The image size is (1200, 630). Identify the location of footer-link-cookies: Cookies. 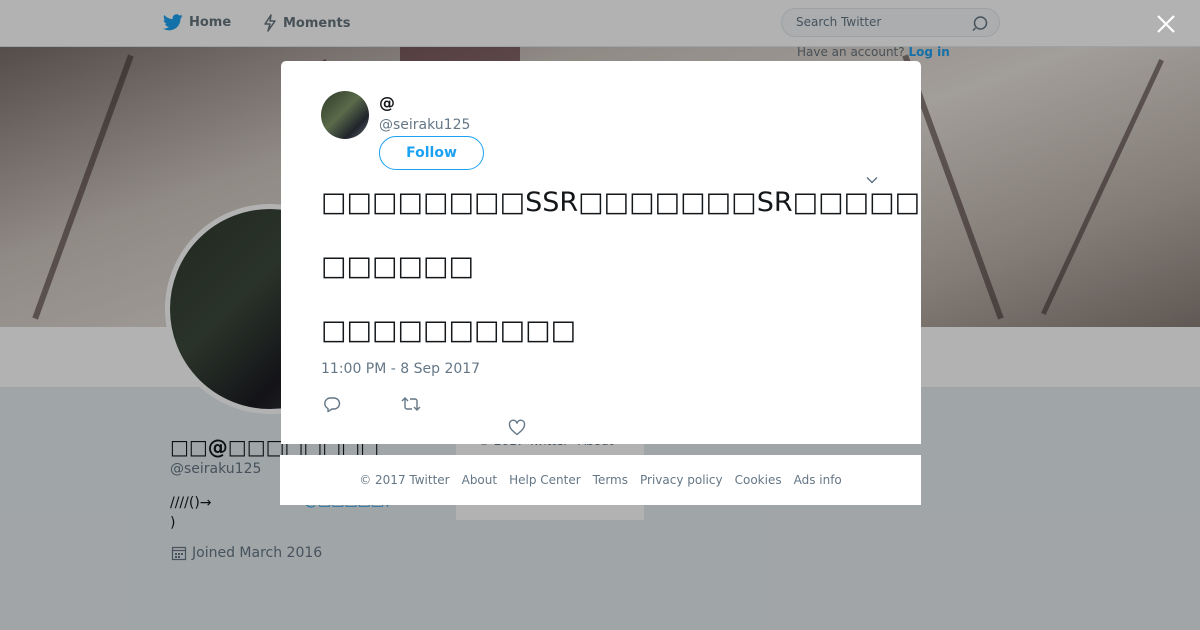
(758, 480).